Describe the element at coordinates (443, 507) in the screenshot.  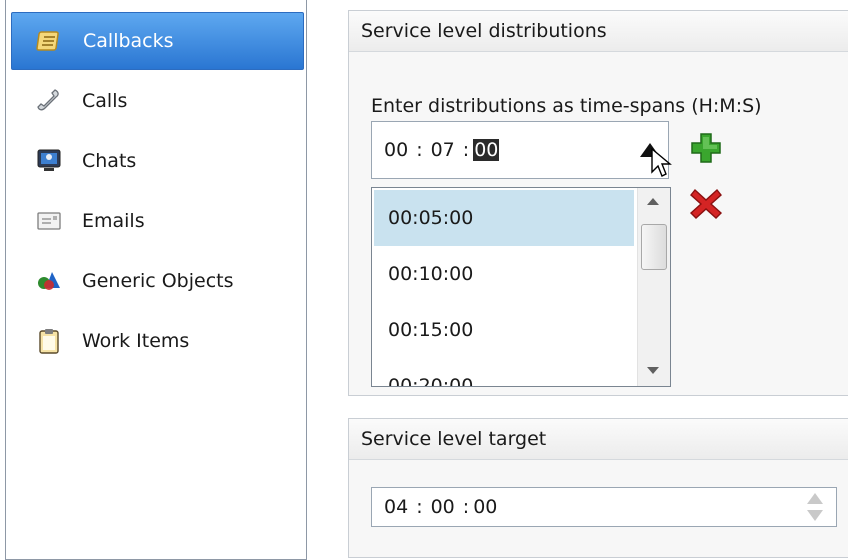
I see `minutes-segment: 00` at that location.